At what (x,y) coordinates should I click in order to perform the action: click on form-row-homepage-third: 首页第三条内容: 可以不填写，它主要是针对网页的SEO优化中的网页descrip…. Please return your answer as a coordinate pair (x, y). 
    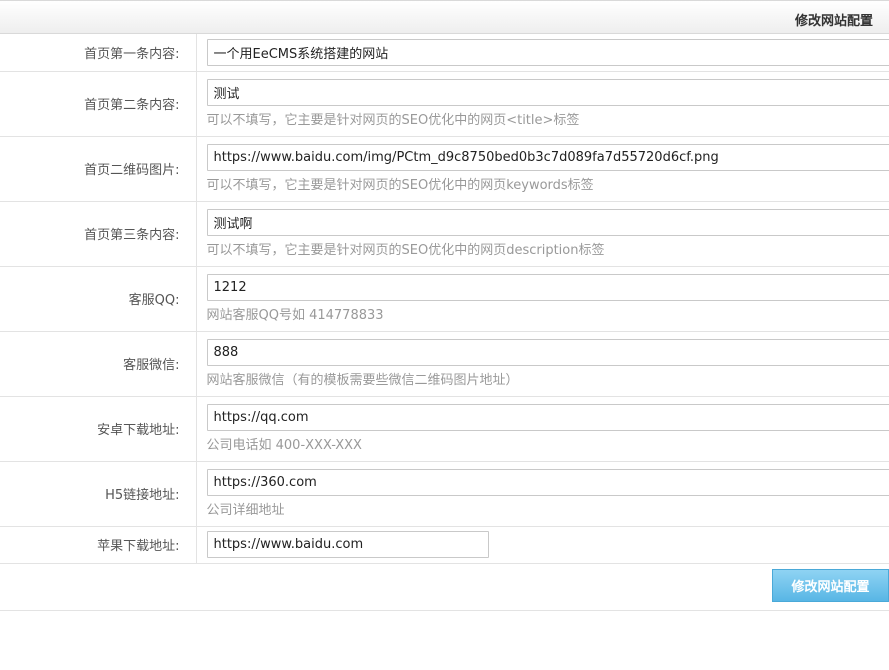
    Looking at the image, I should click on (444, 234).